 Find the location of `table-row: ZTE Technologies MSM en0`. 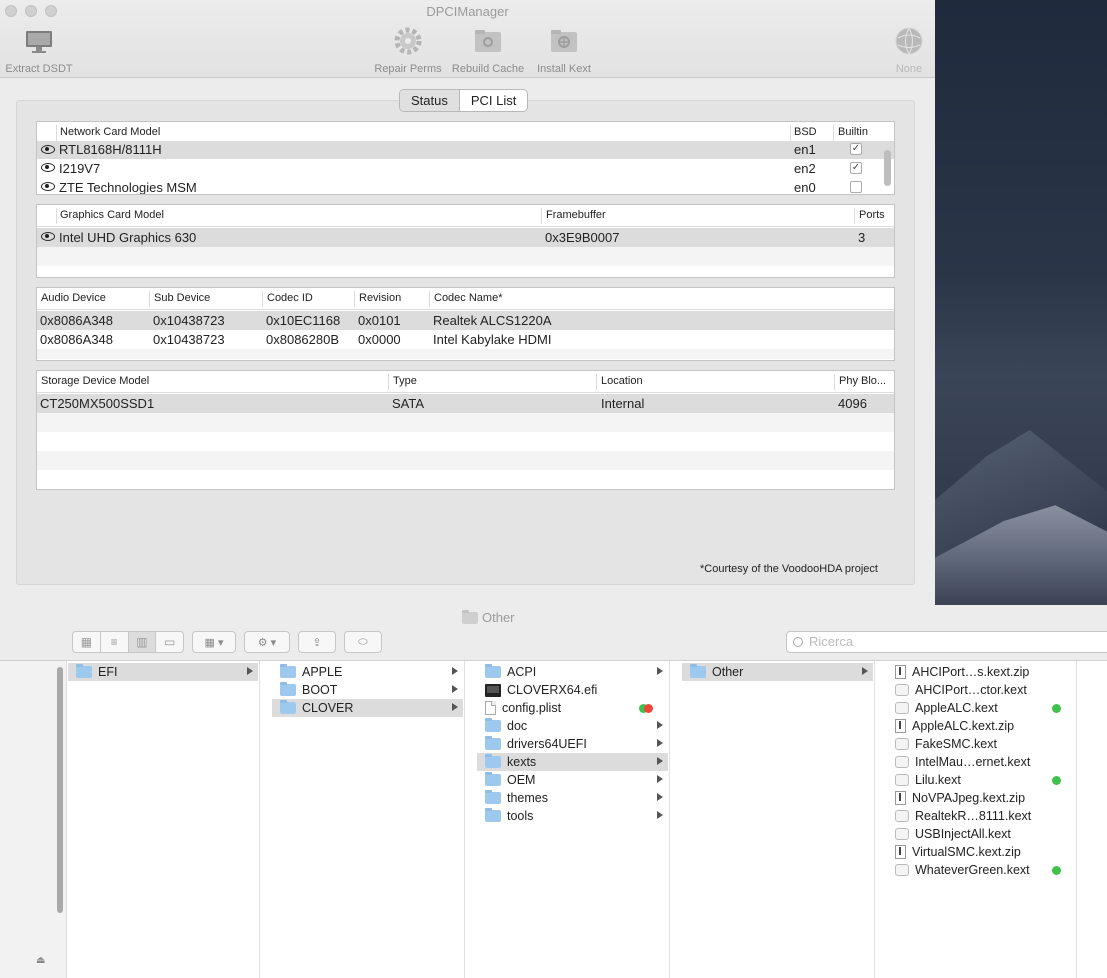

table-row: ZTE Technologies MSM en0 is located at coordinates (465, 186).